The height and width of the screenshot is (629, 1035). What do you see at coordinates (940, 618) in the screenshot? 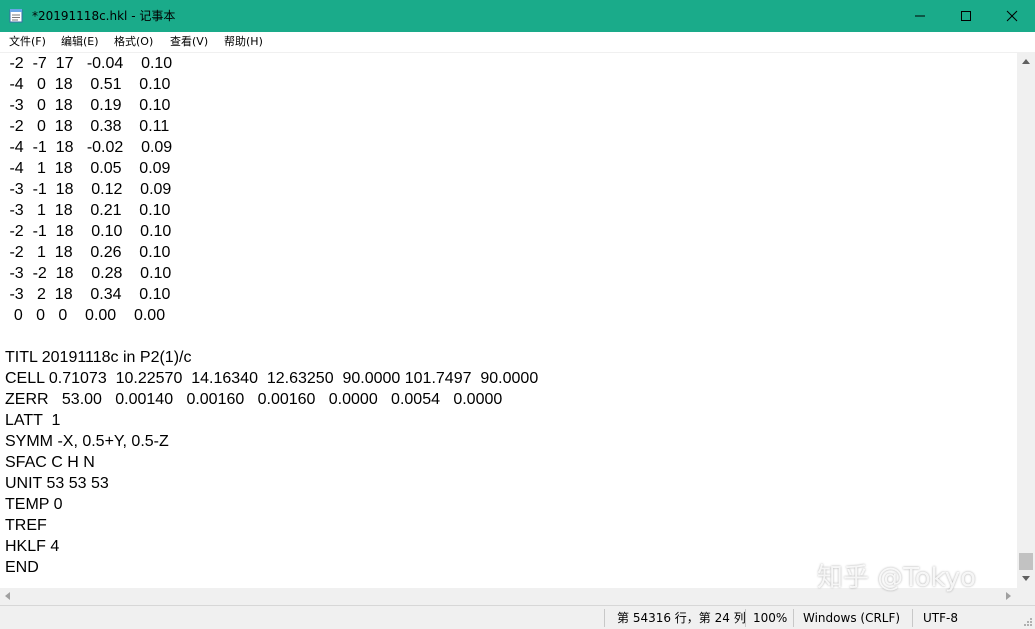
I see `encoding: UTF-8` at bounding box center [940, 618].